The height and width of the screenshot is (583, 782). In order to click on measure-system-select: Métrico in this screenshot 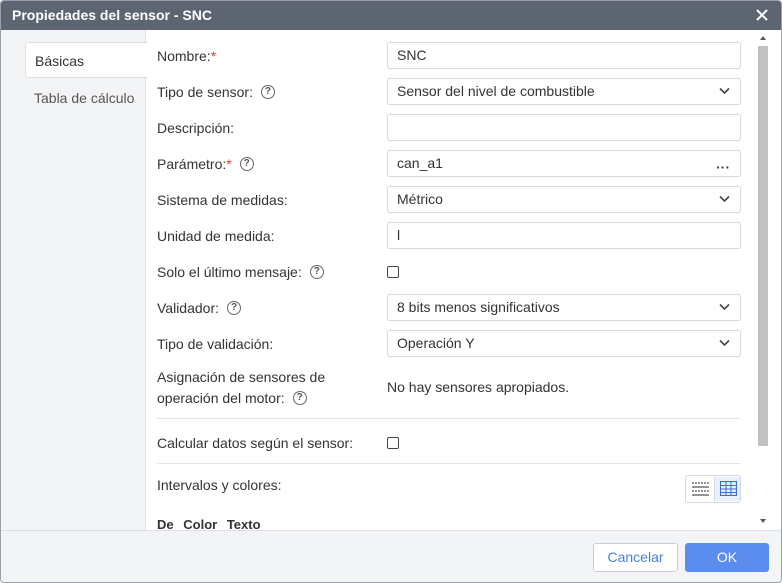, I will do `click(564, 199)`.